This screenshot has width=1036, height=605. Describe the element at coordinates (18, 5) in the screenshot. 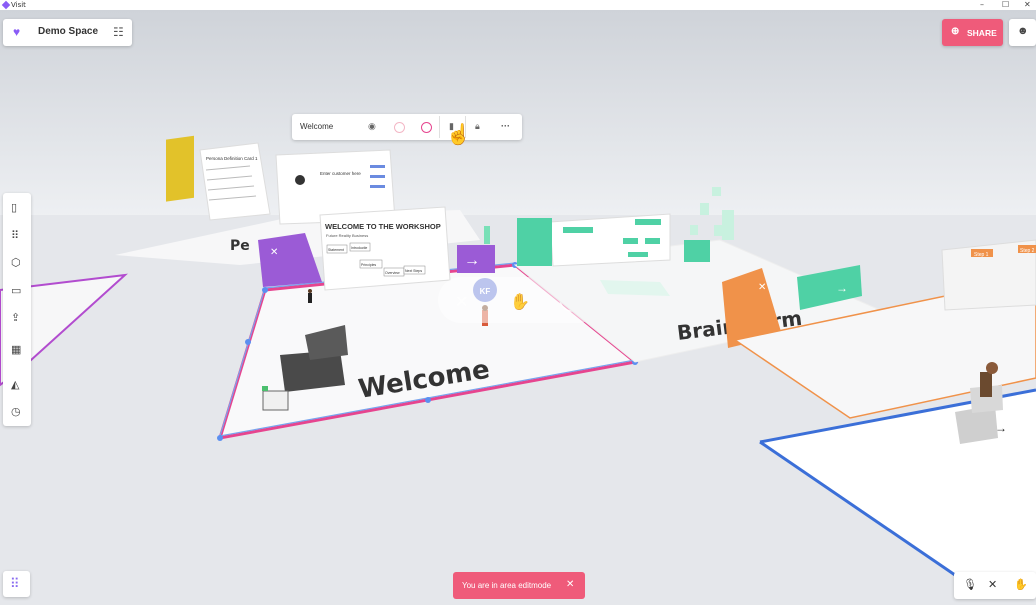

I see `window-title: Visit` at that location.